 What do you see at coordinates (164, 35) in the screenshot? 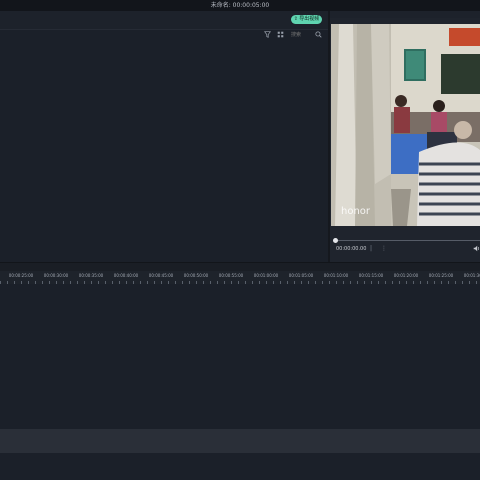
I see `library-toolbar` at bounding box center [164, 35].